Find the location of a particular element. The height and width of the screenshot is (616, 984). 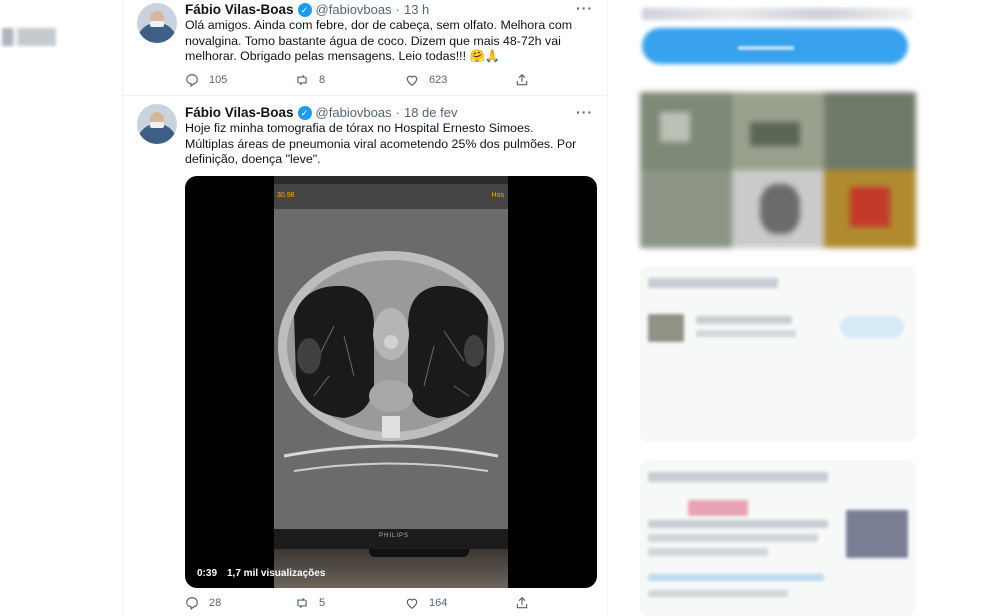

like-count: 623 is located at coordinates (438, 80).